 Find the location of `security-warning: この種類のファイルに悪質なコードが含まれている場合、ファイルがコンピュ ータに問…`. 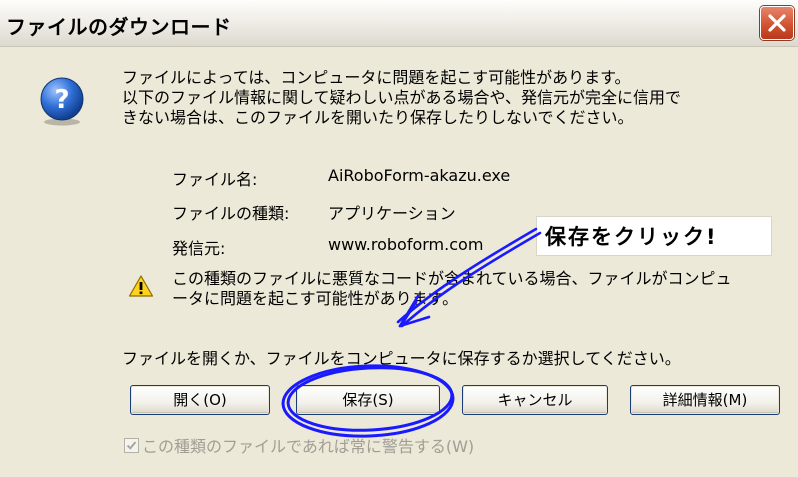

security-warning: この種類のファイルに悪質なコードが含まれている場合、ファイルがコンピュ ータに問… is located at coordinates (472, 289).